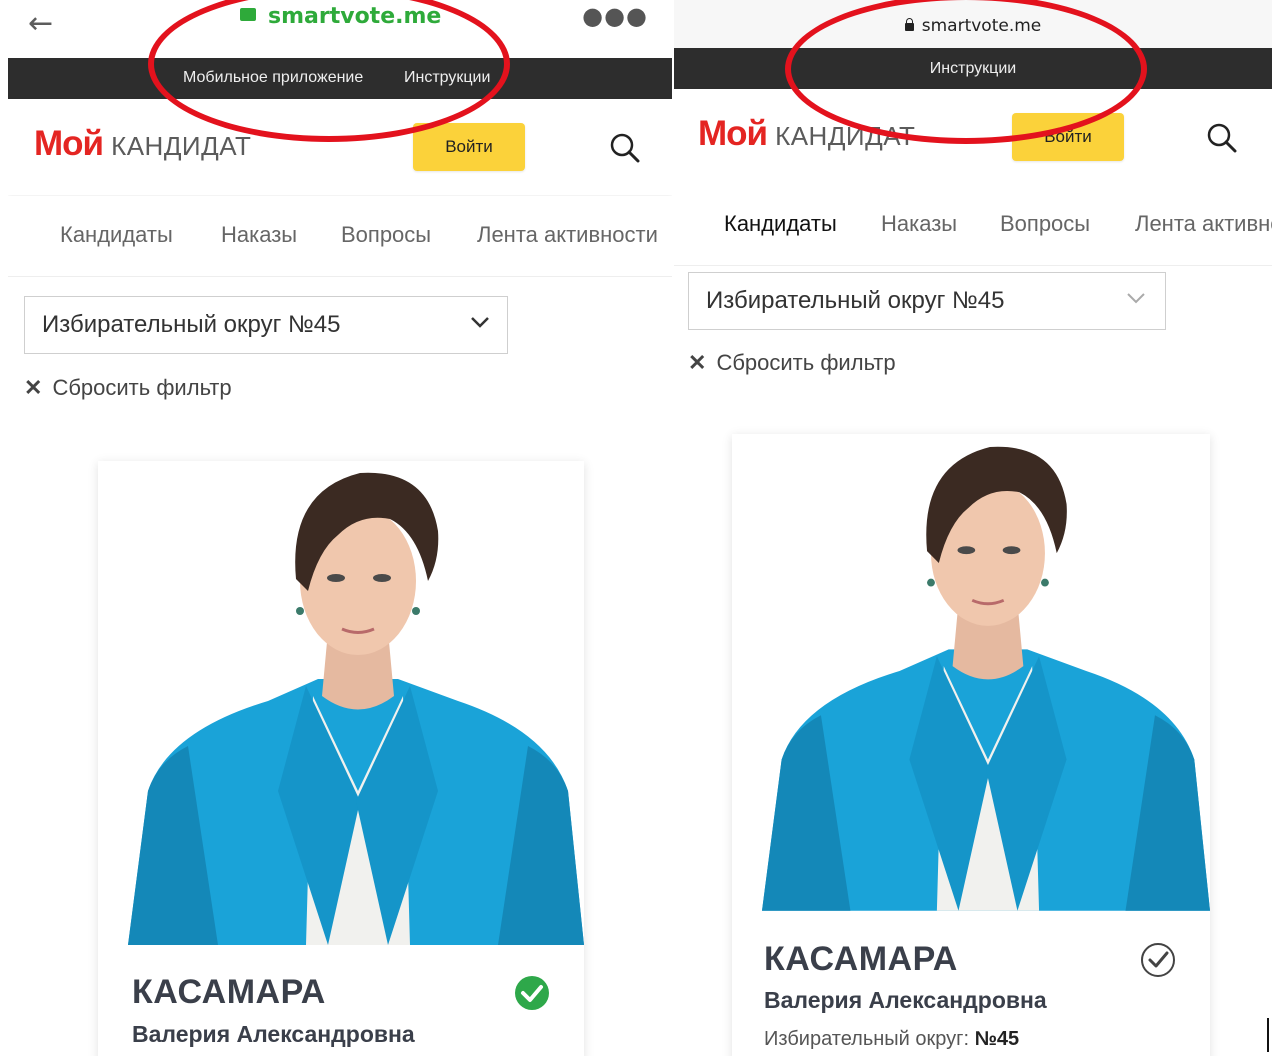 Image resolution: width=1280 pixels, height=1056 pixels. What do you see at coordinates (40, 23) in the screenshot?
I see `back-arrow-icon: ←` at bounding box center [40, 23].